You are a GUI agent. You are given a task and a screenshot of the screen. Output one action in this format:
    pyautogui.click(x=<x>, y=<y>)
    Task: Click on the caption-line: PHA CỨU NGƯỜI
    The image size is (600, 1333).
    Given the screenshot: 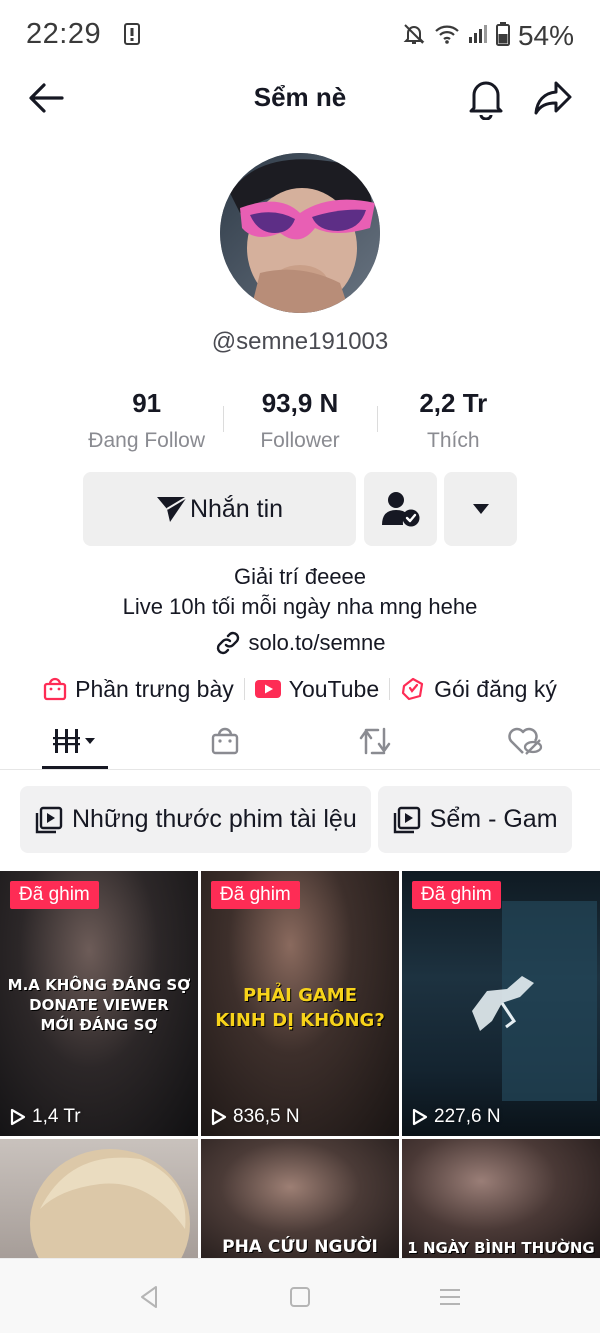 What is the action you would take?
    pyautogui.click(x=300, y=1247)
    